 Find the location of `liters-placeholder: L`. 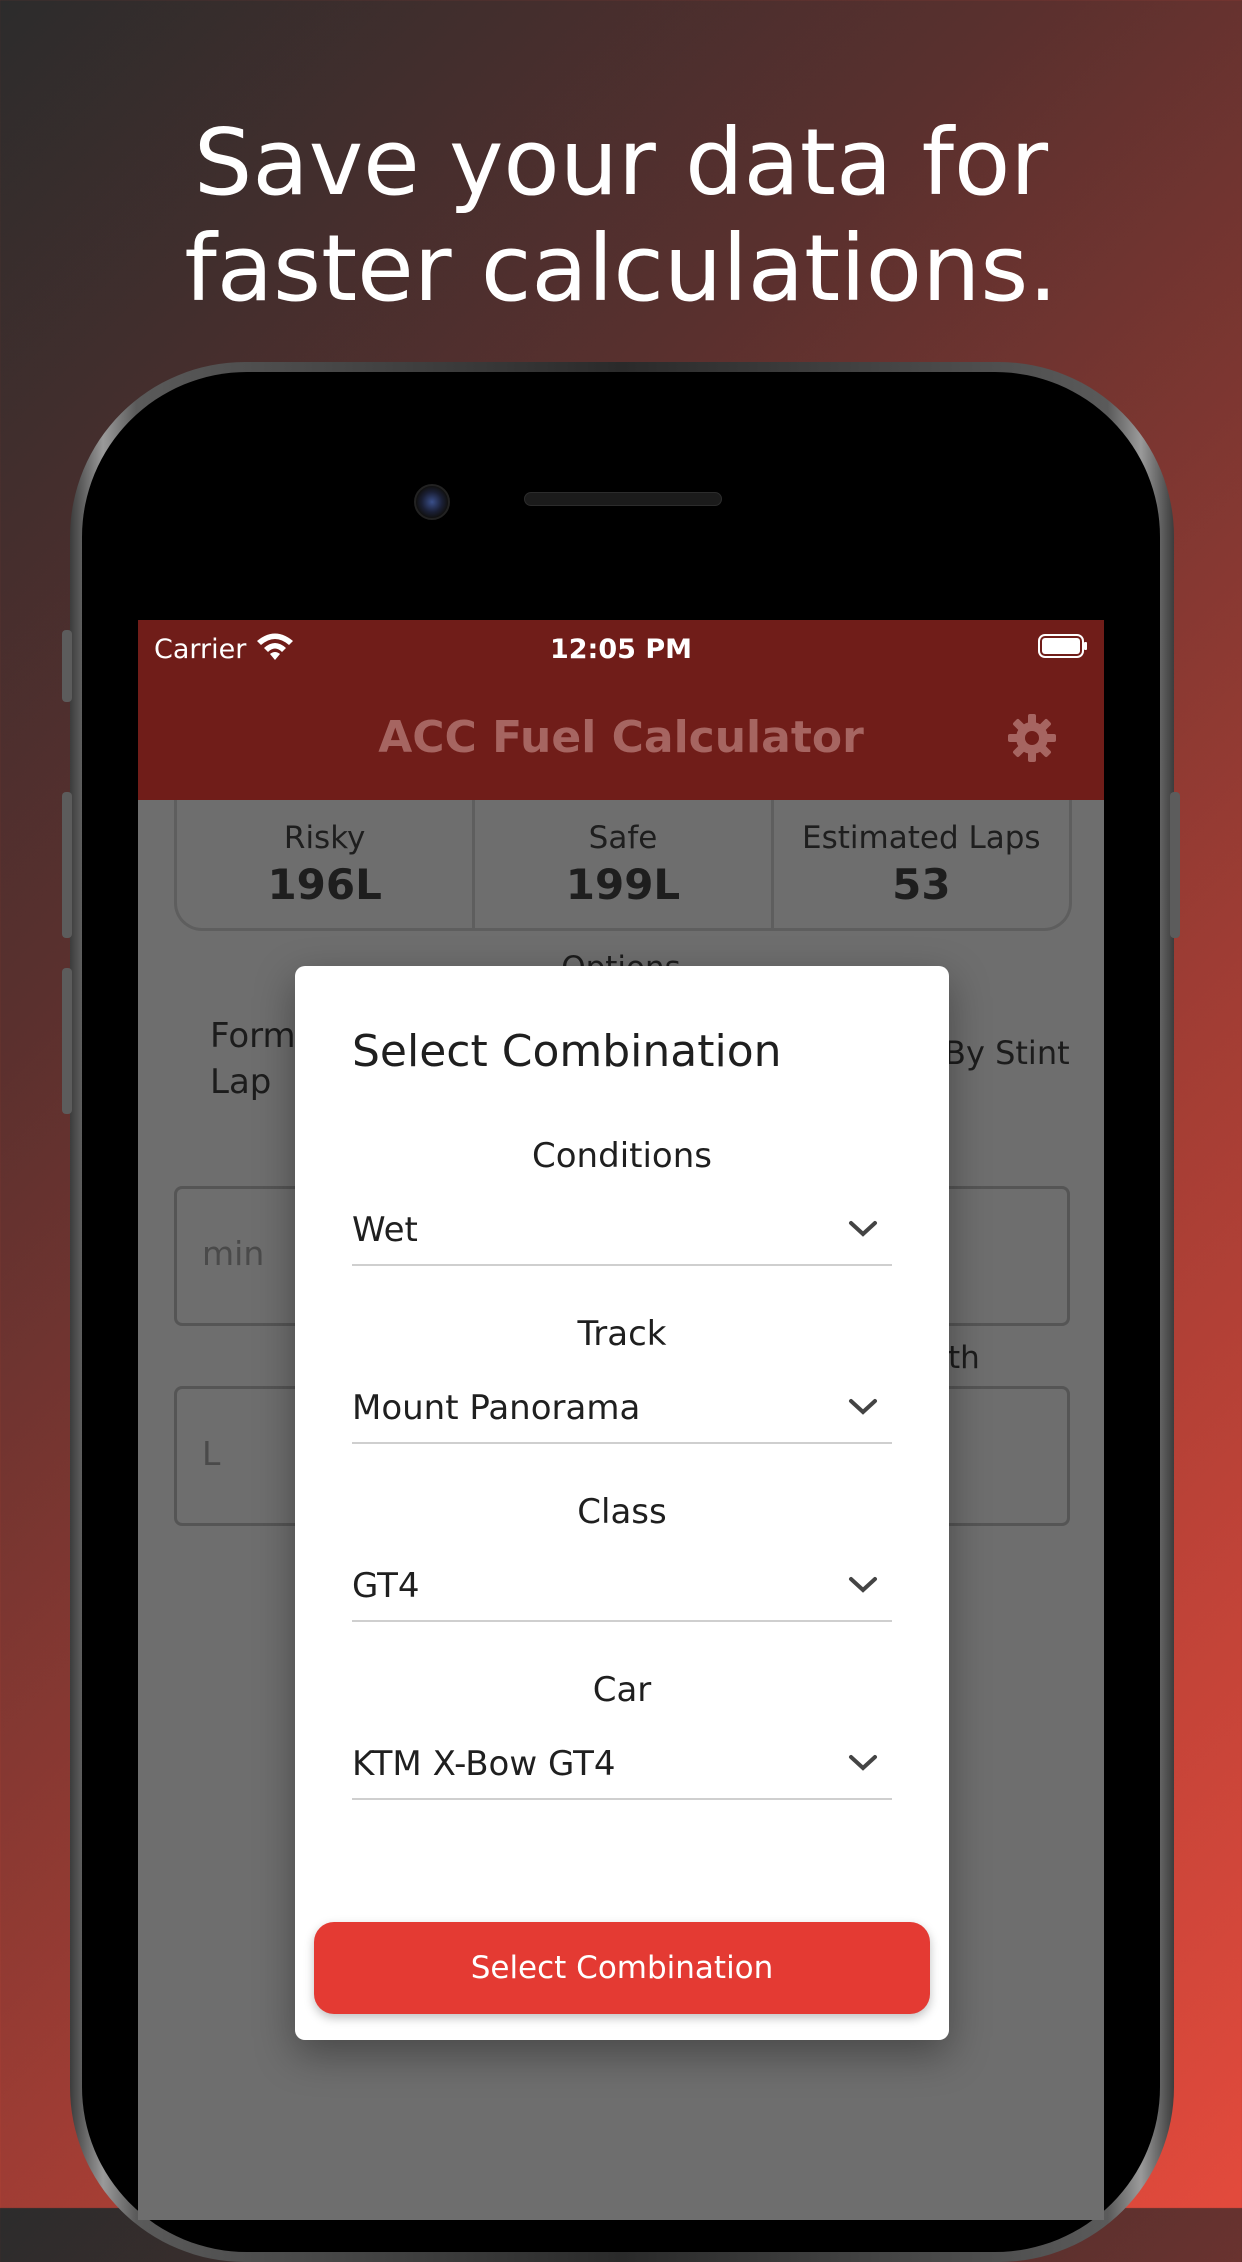

liters-placeholder: L is located at coordinates (211, 1453).